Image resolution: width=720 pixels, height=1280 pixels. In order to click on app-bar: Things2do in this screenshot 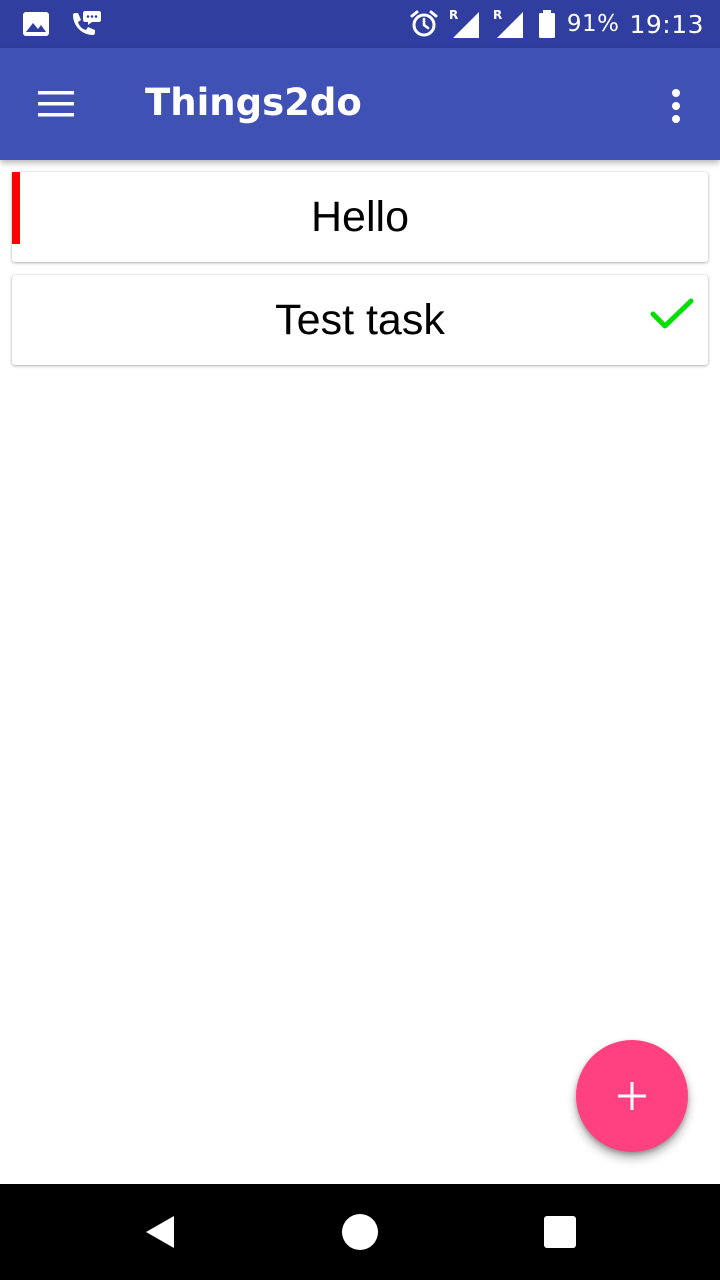, I will do `click(360, 104)`.